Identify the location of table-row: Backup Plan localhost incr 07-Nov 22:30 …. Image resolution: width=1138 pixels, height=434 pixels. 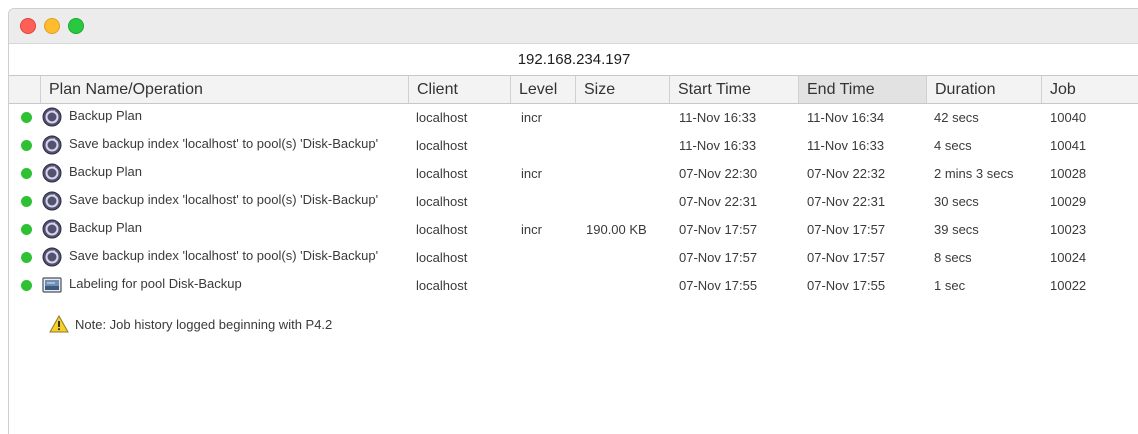
(573, 173).